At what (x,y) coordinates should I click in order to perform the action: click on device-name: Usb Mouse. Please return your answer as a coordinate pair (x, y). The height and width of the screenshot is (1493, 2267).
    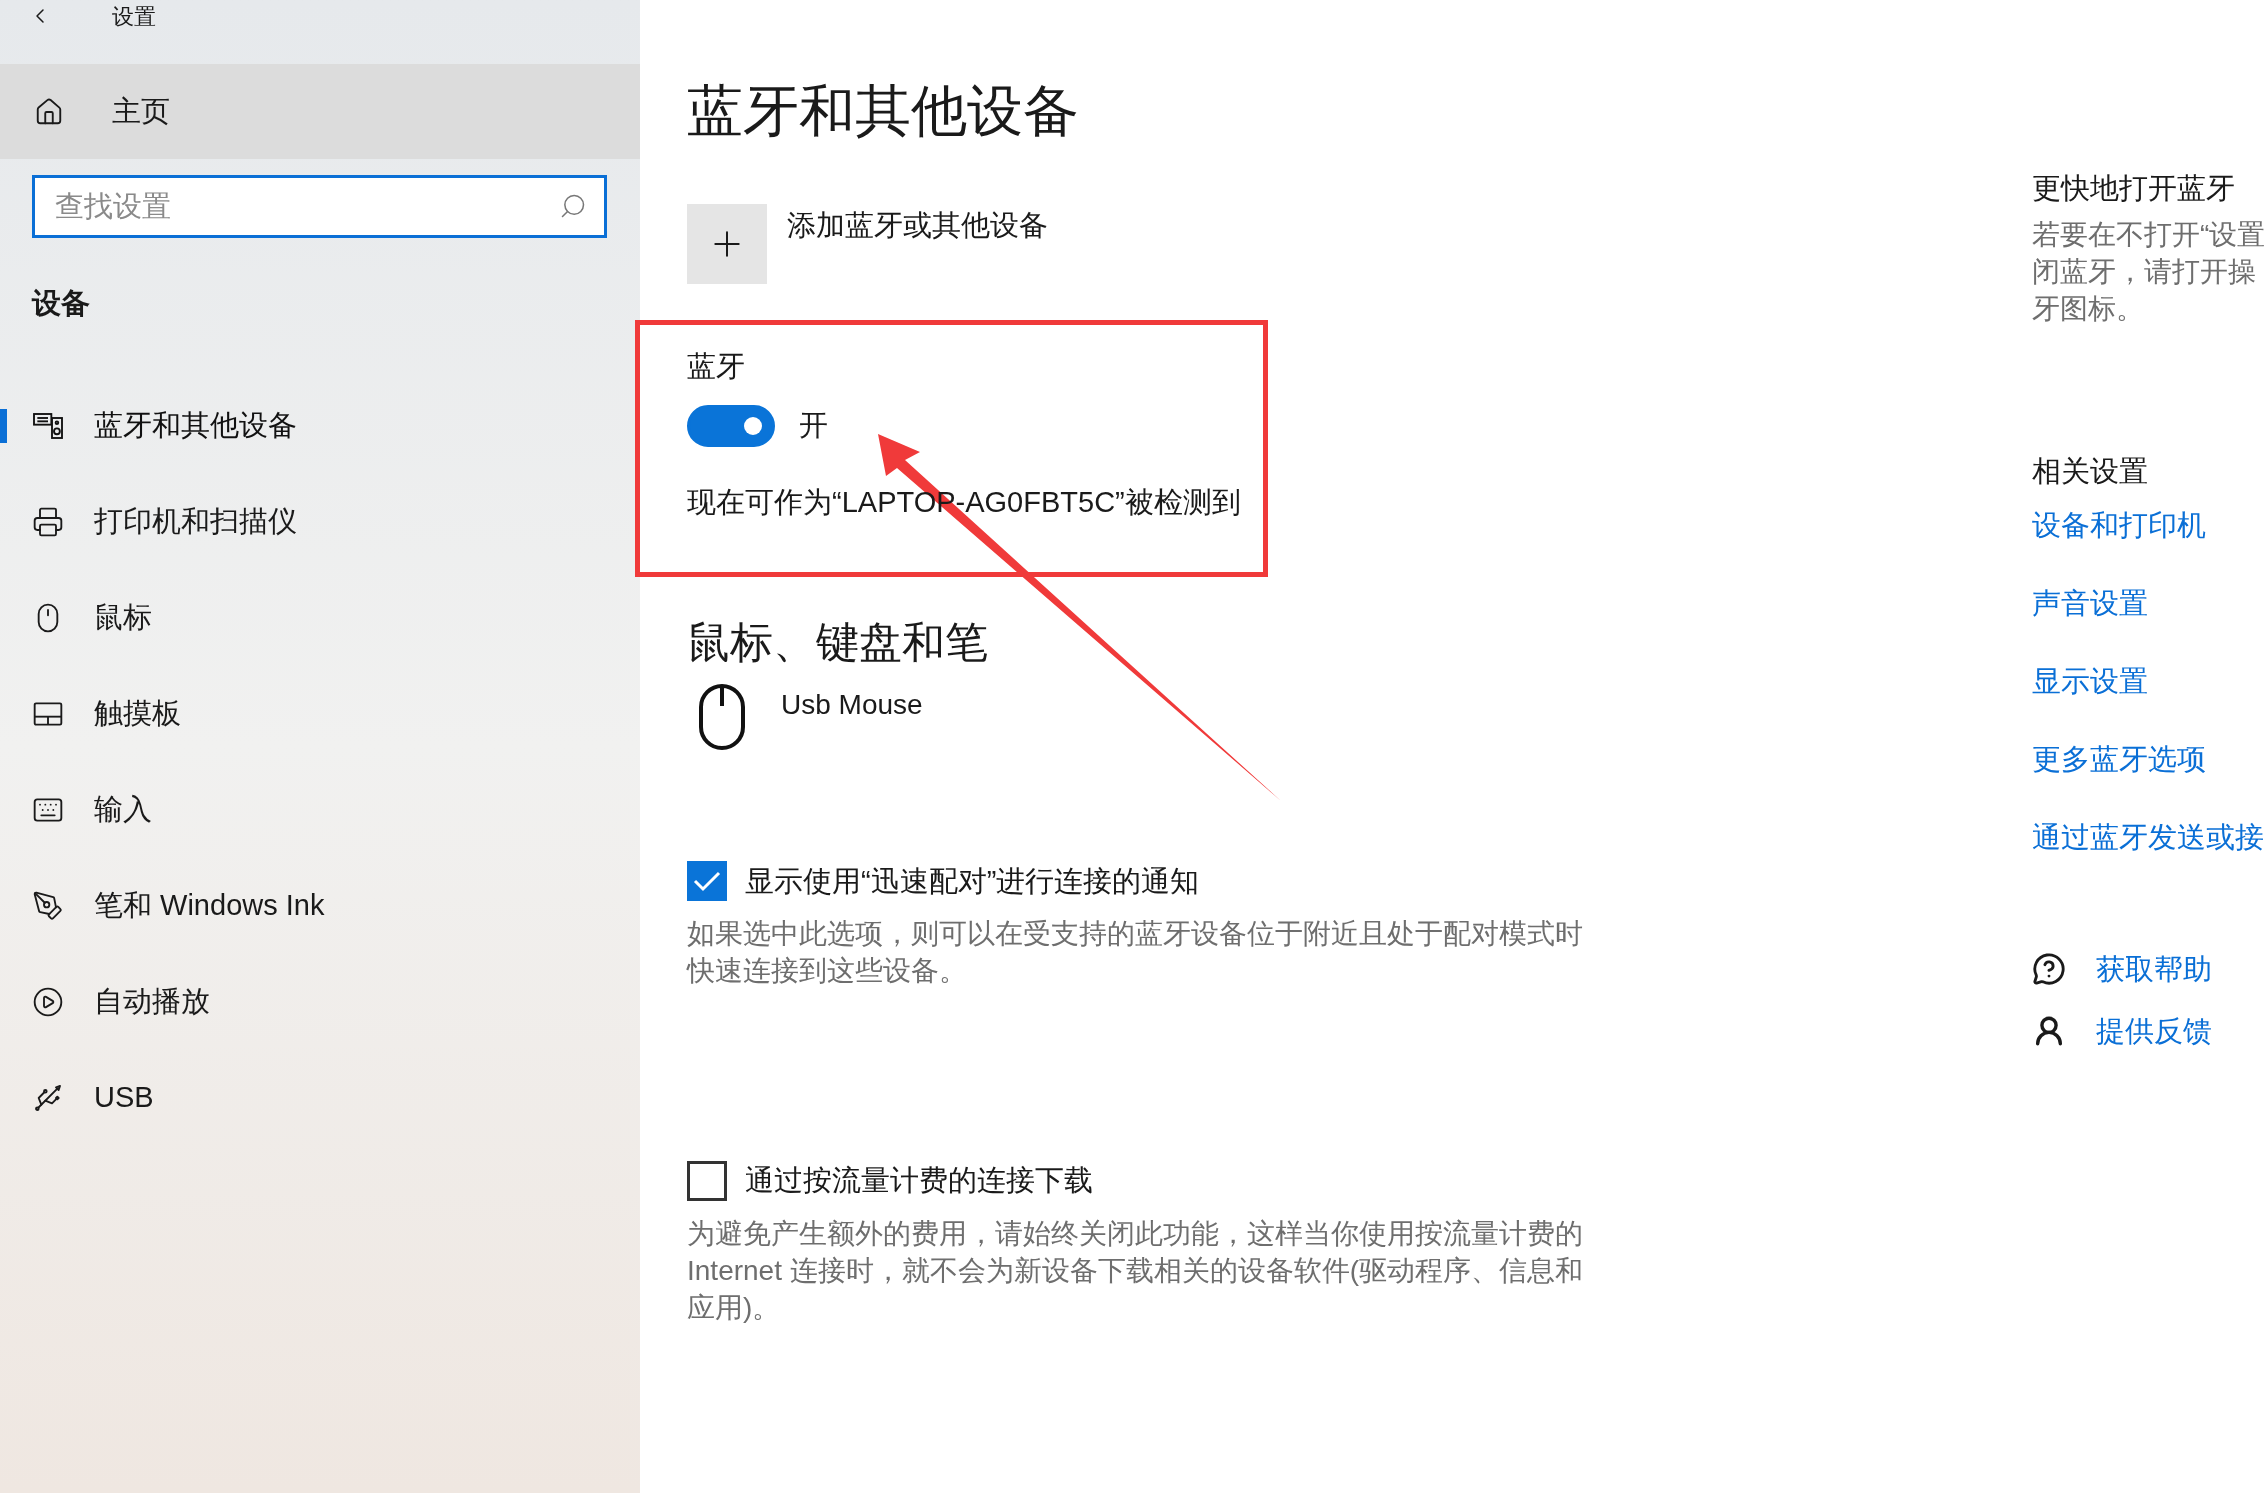
    Looking at the image, I should click on (852, 704).